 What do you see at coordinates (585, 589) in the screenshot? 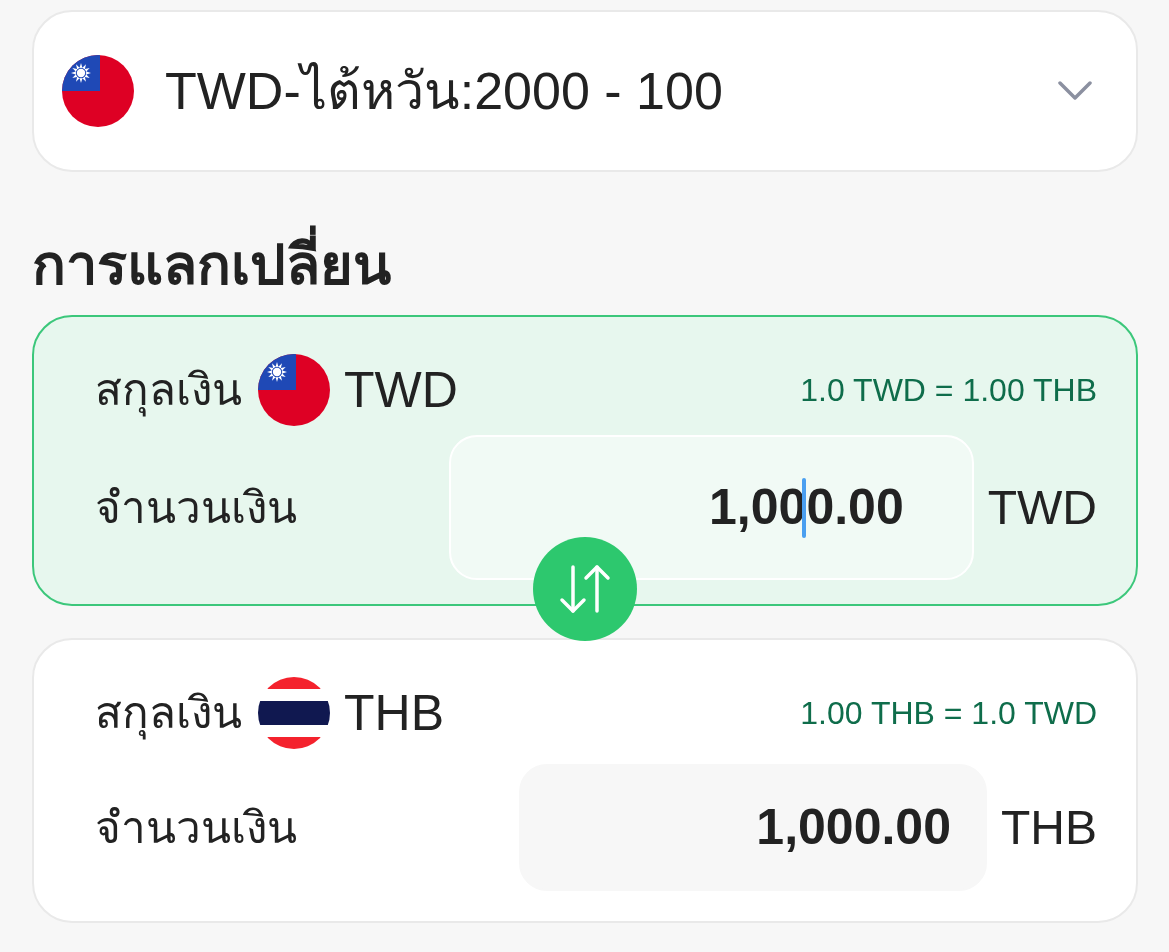
I see `swap-arrows-icon` at bounding box center [585, 589].